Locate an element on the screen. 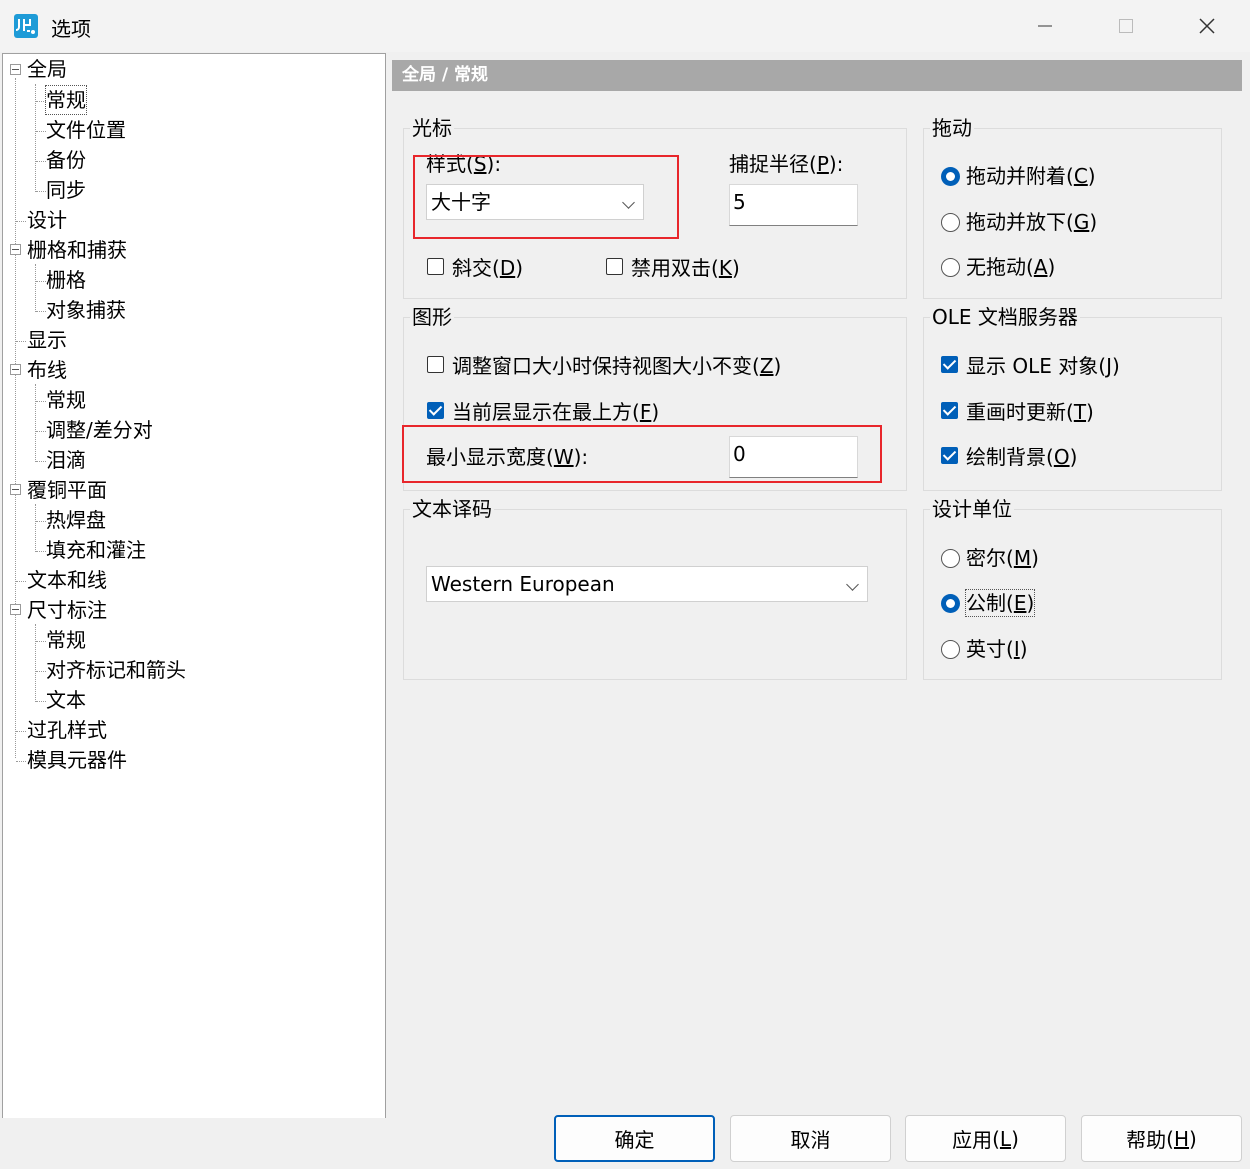 Image resolution: width=1250 pixels, height=1169 pixels. disable-double-click-label: 禁用双击(K) is located at coordinates (685, 268).